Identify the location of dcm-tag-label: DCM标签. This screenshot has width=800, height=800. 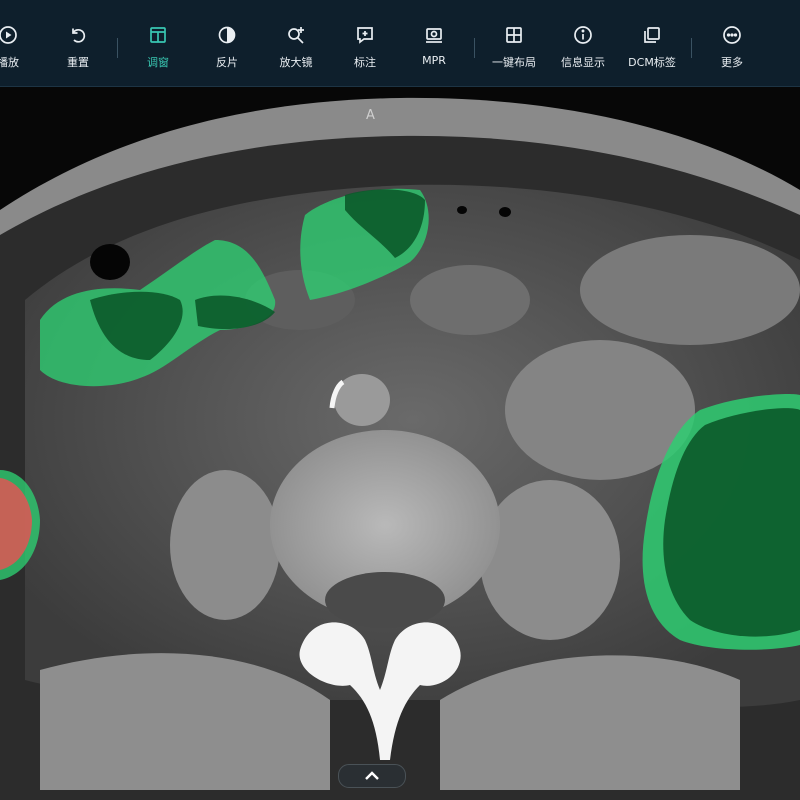
(652, 62).